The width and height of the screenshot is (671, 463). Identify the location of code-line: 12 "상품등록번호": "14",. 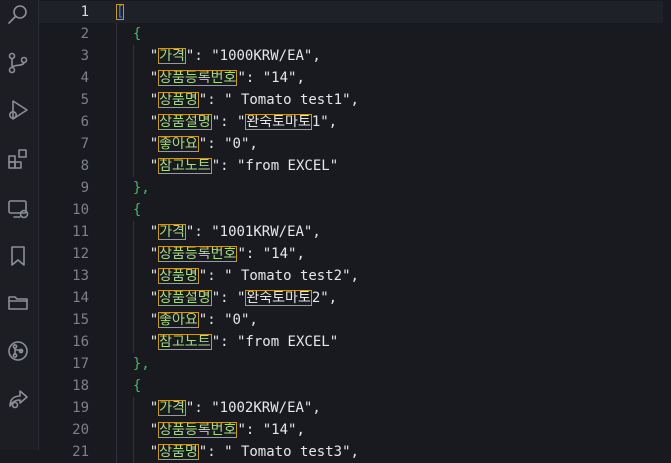
(355, 254).